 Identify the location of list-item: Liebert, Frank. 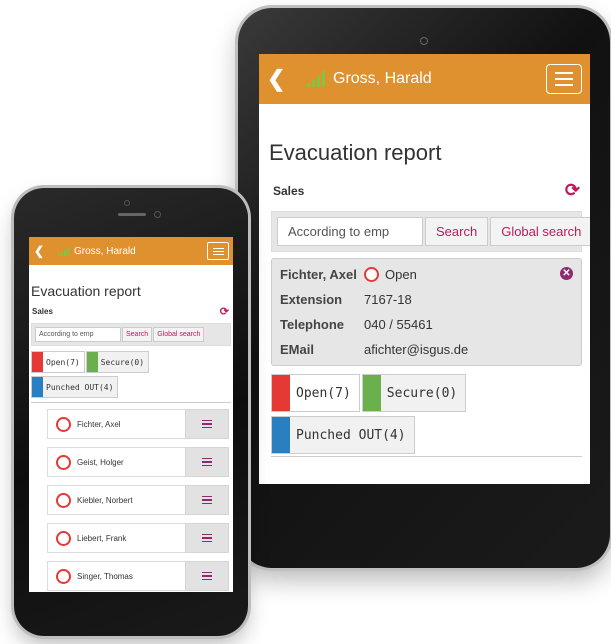
(138, 538).